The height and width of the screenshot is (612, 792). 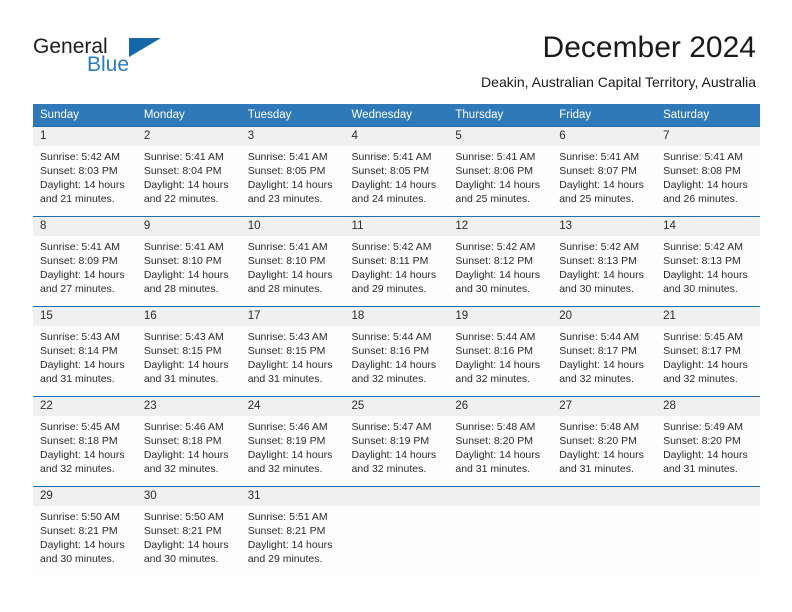 What do you see at coordinates (708, 136) in the screenshot?
I see `day-number: 7` at bounding box center [708, 136].